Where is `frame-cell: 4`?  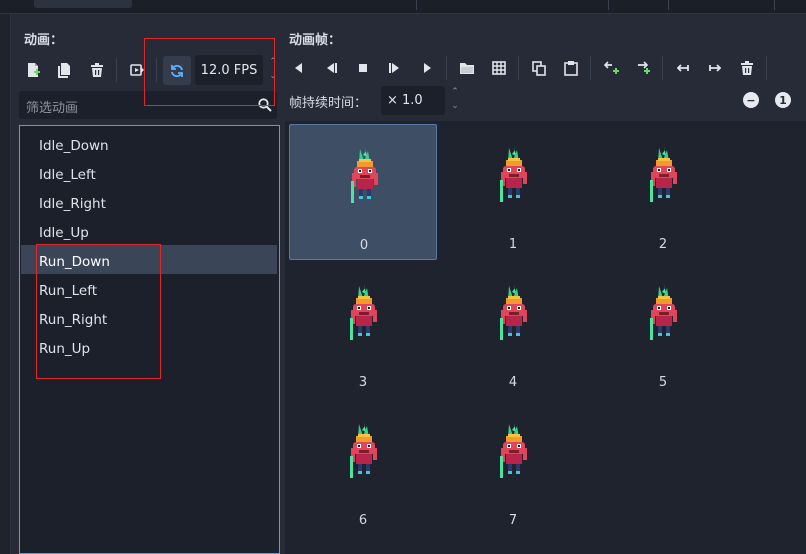 frame-cell: 4 is located at coordinates (513, 330).